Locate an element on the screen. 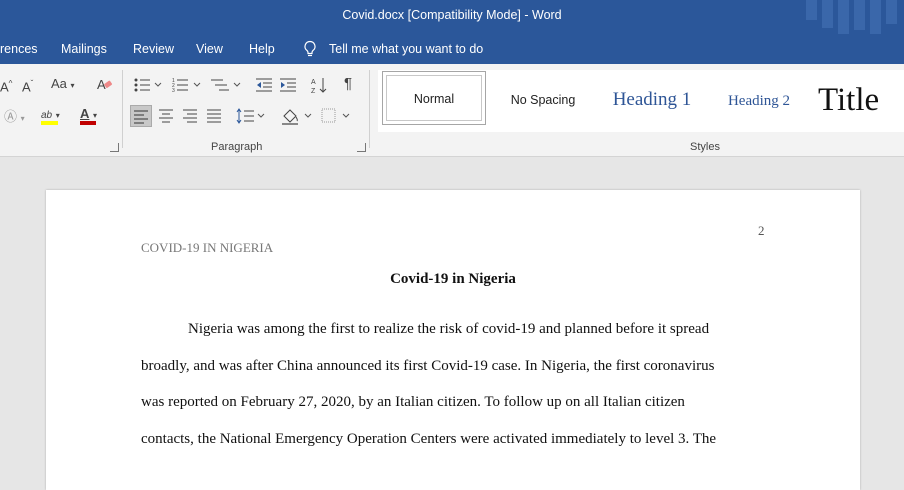  lightbulb-icon is located at coordinates (310, 49).